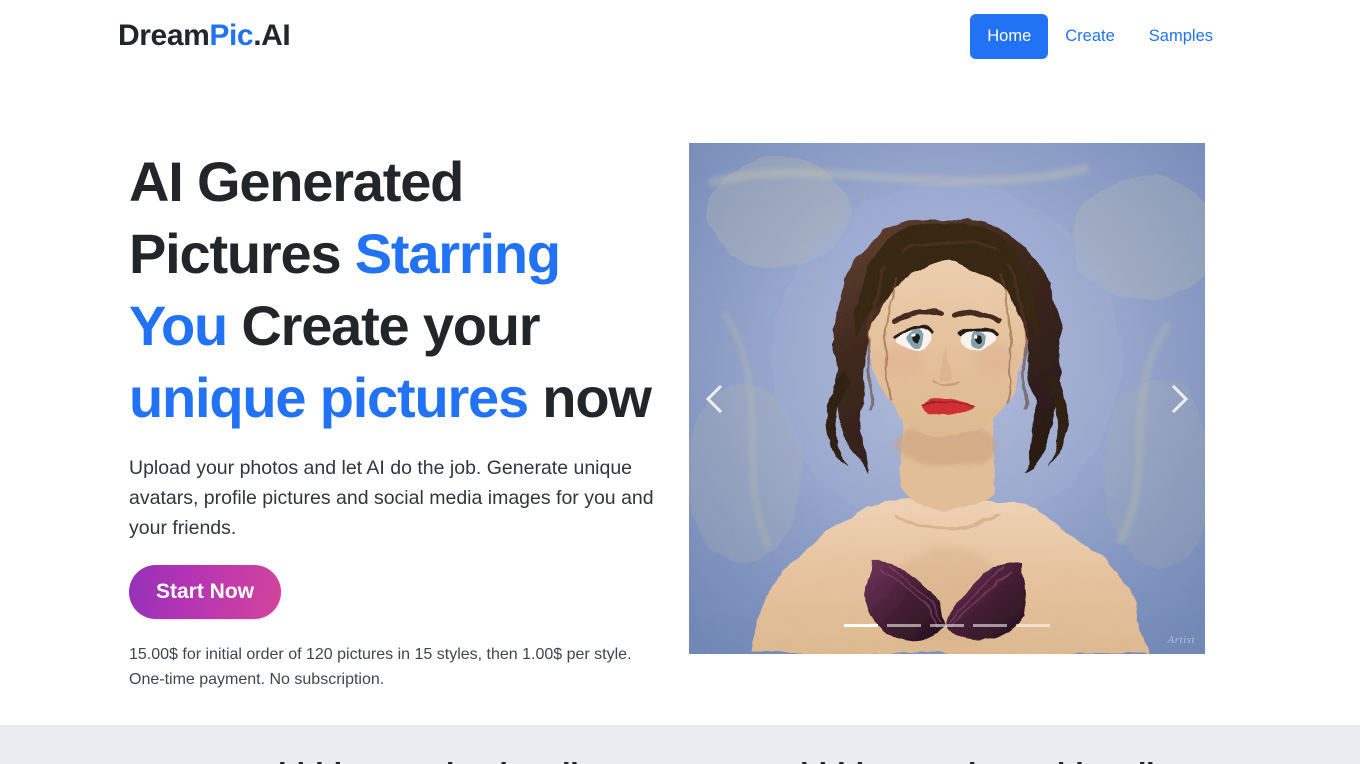 Image resolution: width=1360 pixels, height=764 pixels. What do you see at coordinates (1009, 36) in the screenshot?
I see `nav-item-home: Home` at bounding box center [1009, 36].